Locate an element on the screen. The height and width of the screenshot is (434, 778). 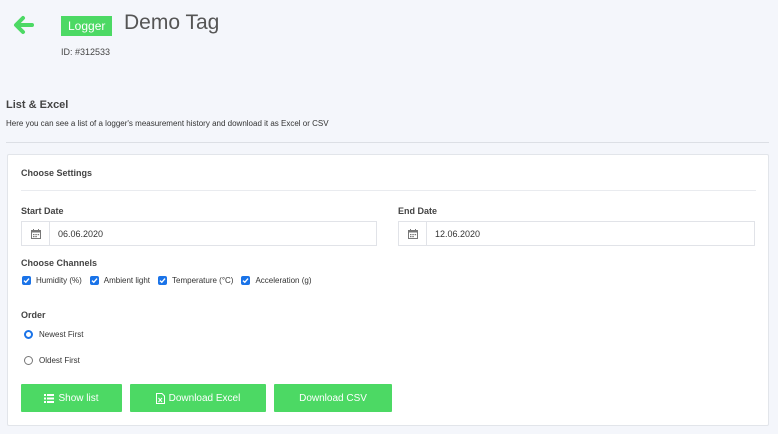
channel-label: Acceleration (g) is located at coordinates (283, 280).